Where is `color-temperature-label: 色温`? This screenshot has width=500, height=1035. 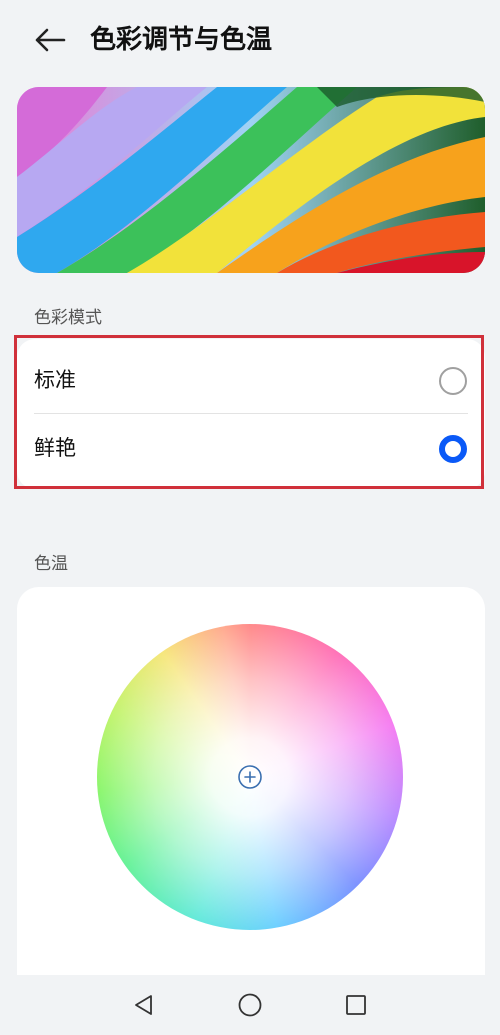 color-temperature-label: 色温 is located at coordinates (51, 564).